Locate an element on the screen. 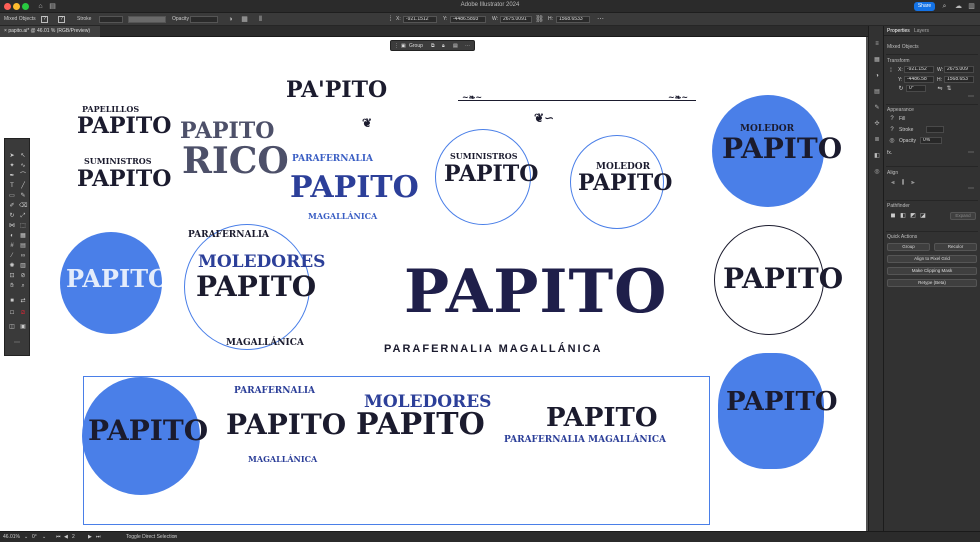 The image size is (980, 542). panel-x-field: -921.152 is located at coordinates (919, 69).